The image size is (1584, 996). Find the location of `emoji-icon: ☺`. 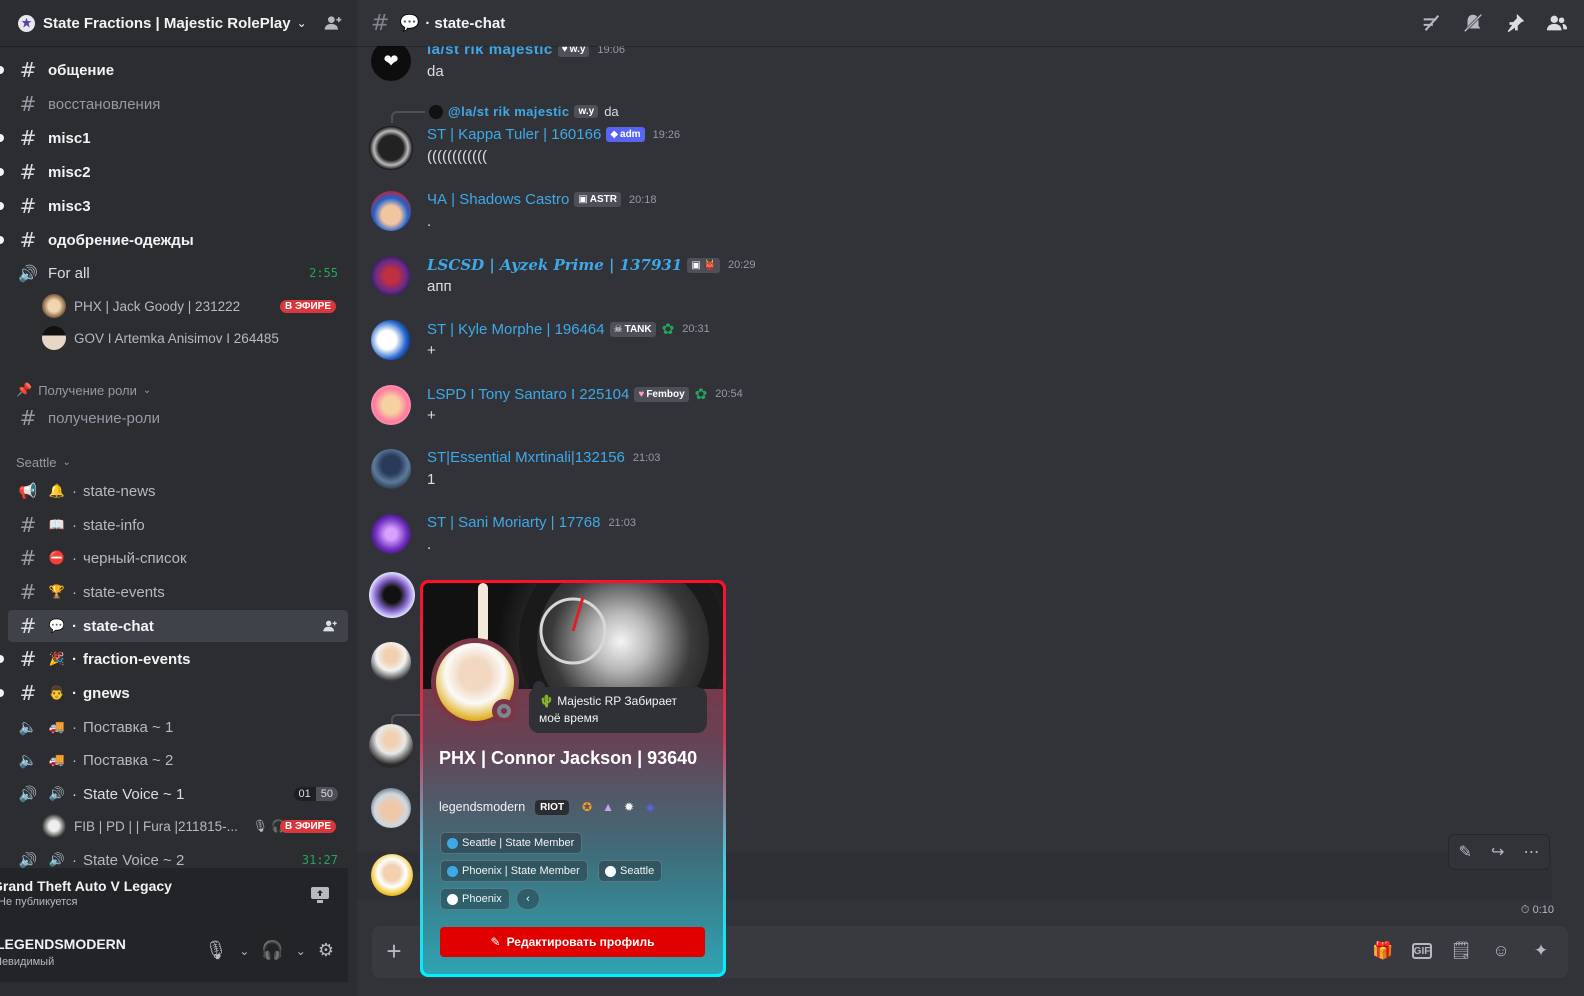

emoji-icon: ☺ is located at coordinates (1501, 951).